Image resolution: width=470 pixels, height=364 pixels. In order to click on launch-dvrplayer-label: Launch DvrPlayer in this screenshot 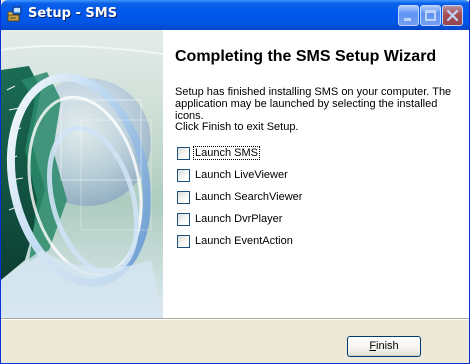, I will do `click(238, 219)`.